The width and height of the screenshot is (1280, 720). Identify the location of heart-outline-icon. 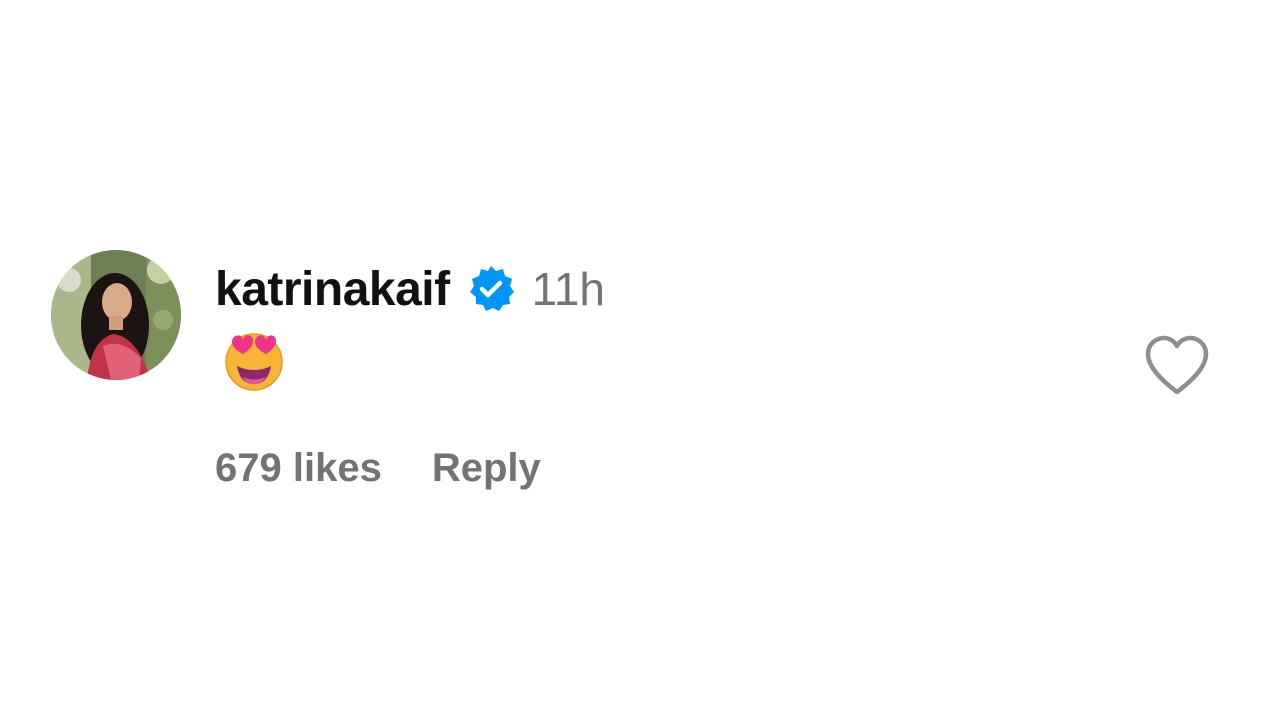
(1177, 365).